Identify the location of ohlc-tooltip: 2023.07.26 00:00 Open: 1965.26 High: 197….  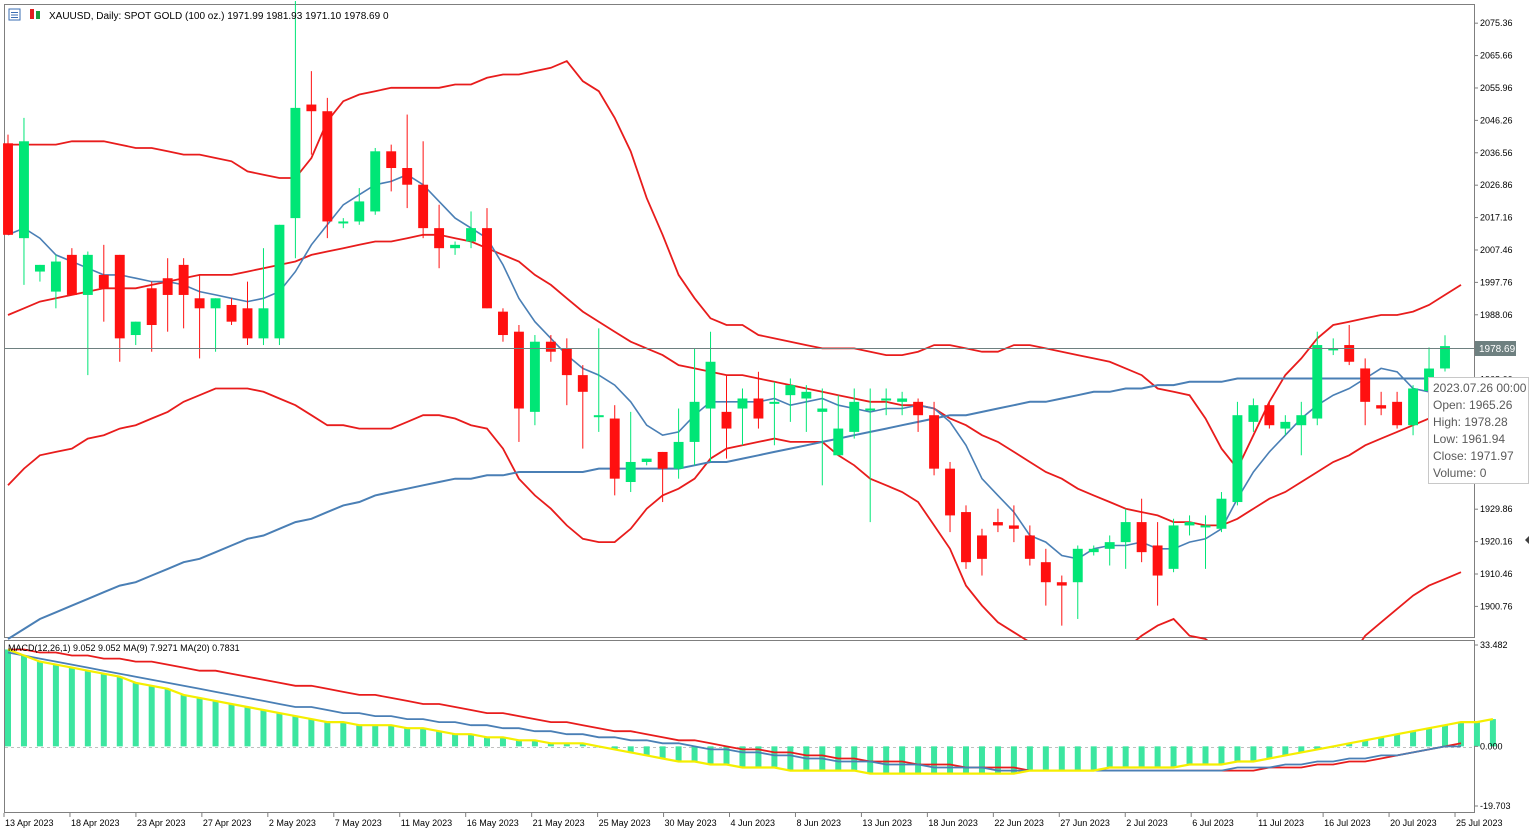
(1478, 430).